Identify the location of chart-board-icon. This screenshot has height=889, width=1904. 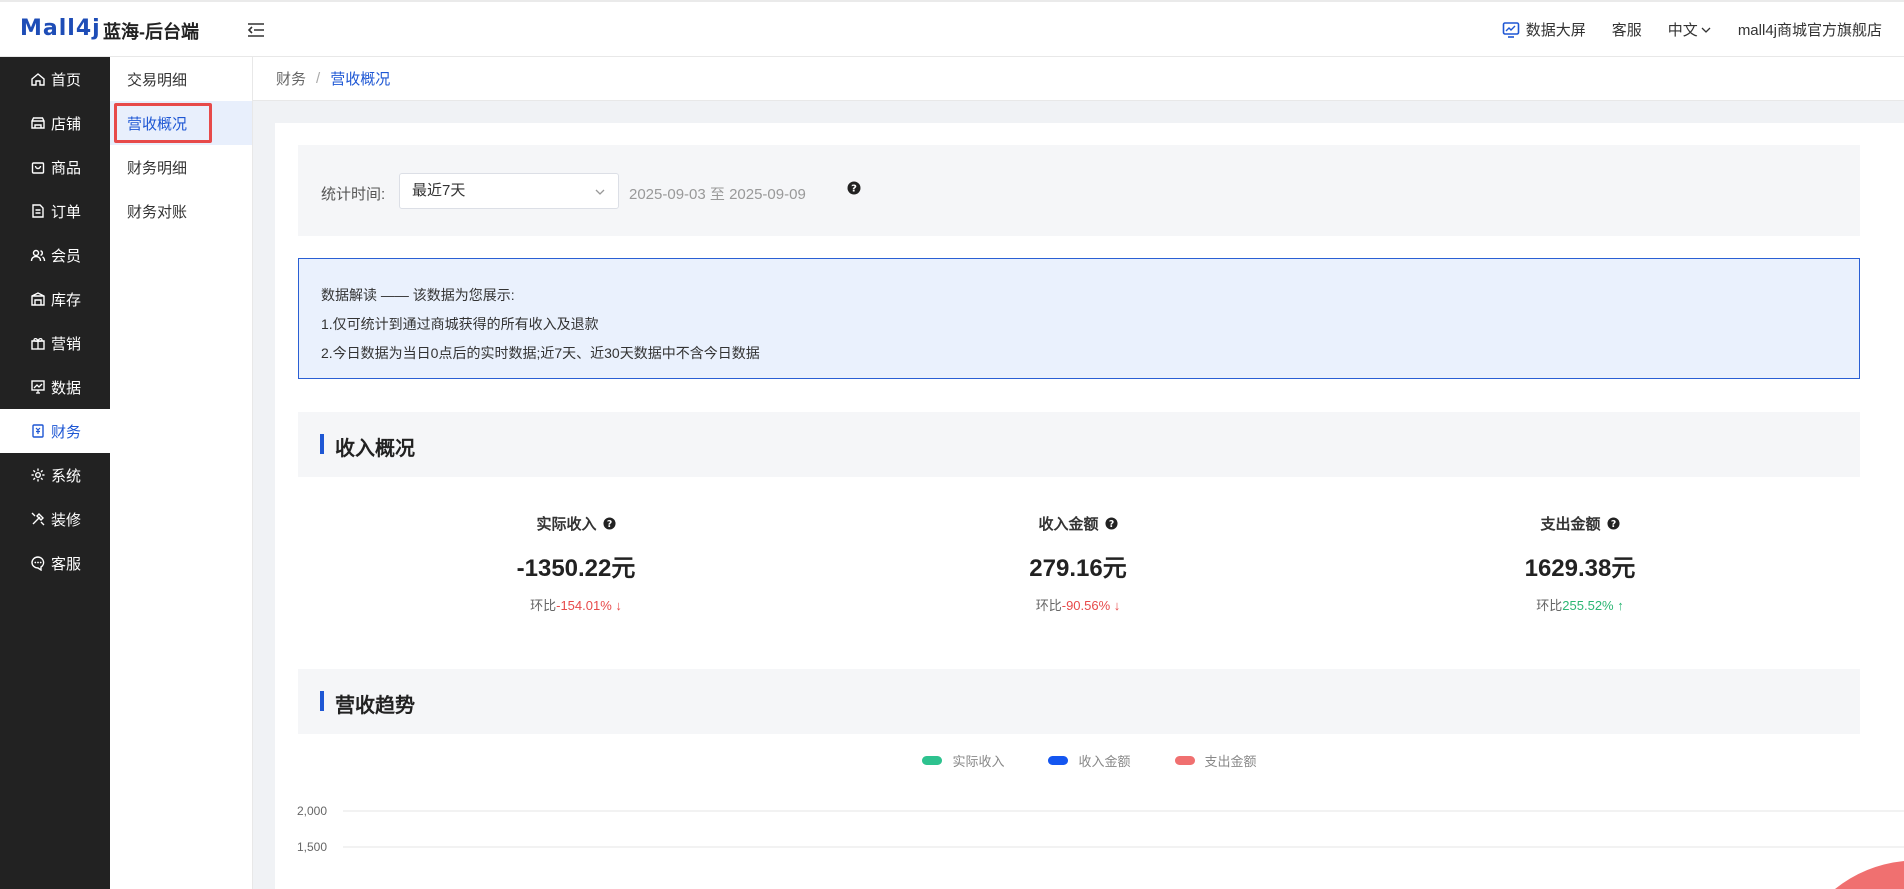
(38, 387).